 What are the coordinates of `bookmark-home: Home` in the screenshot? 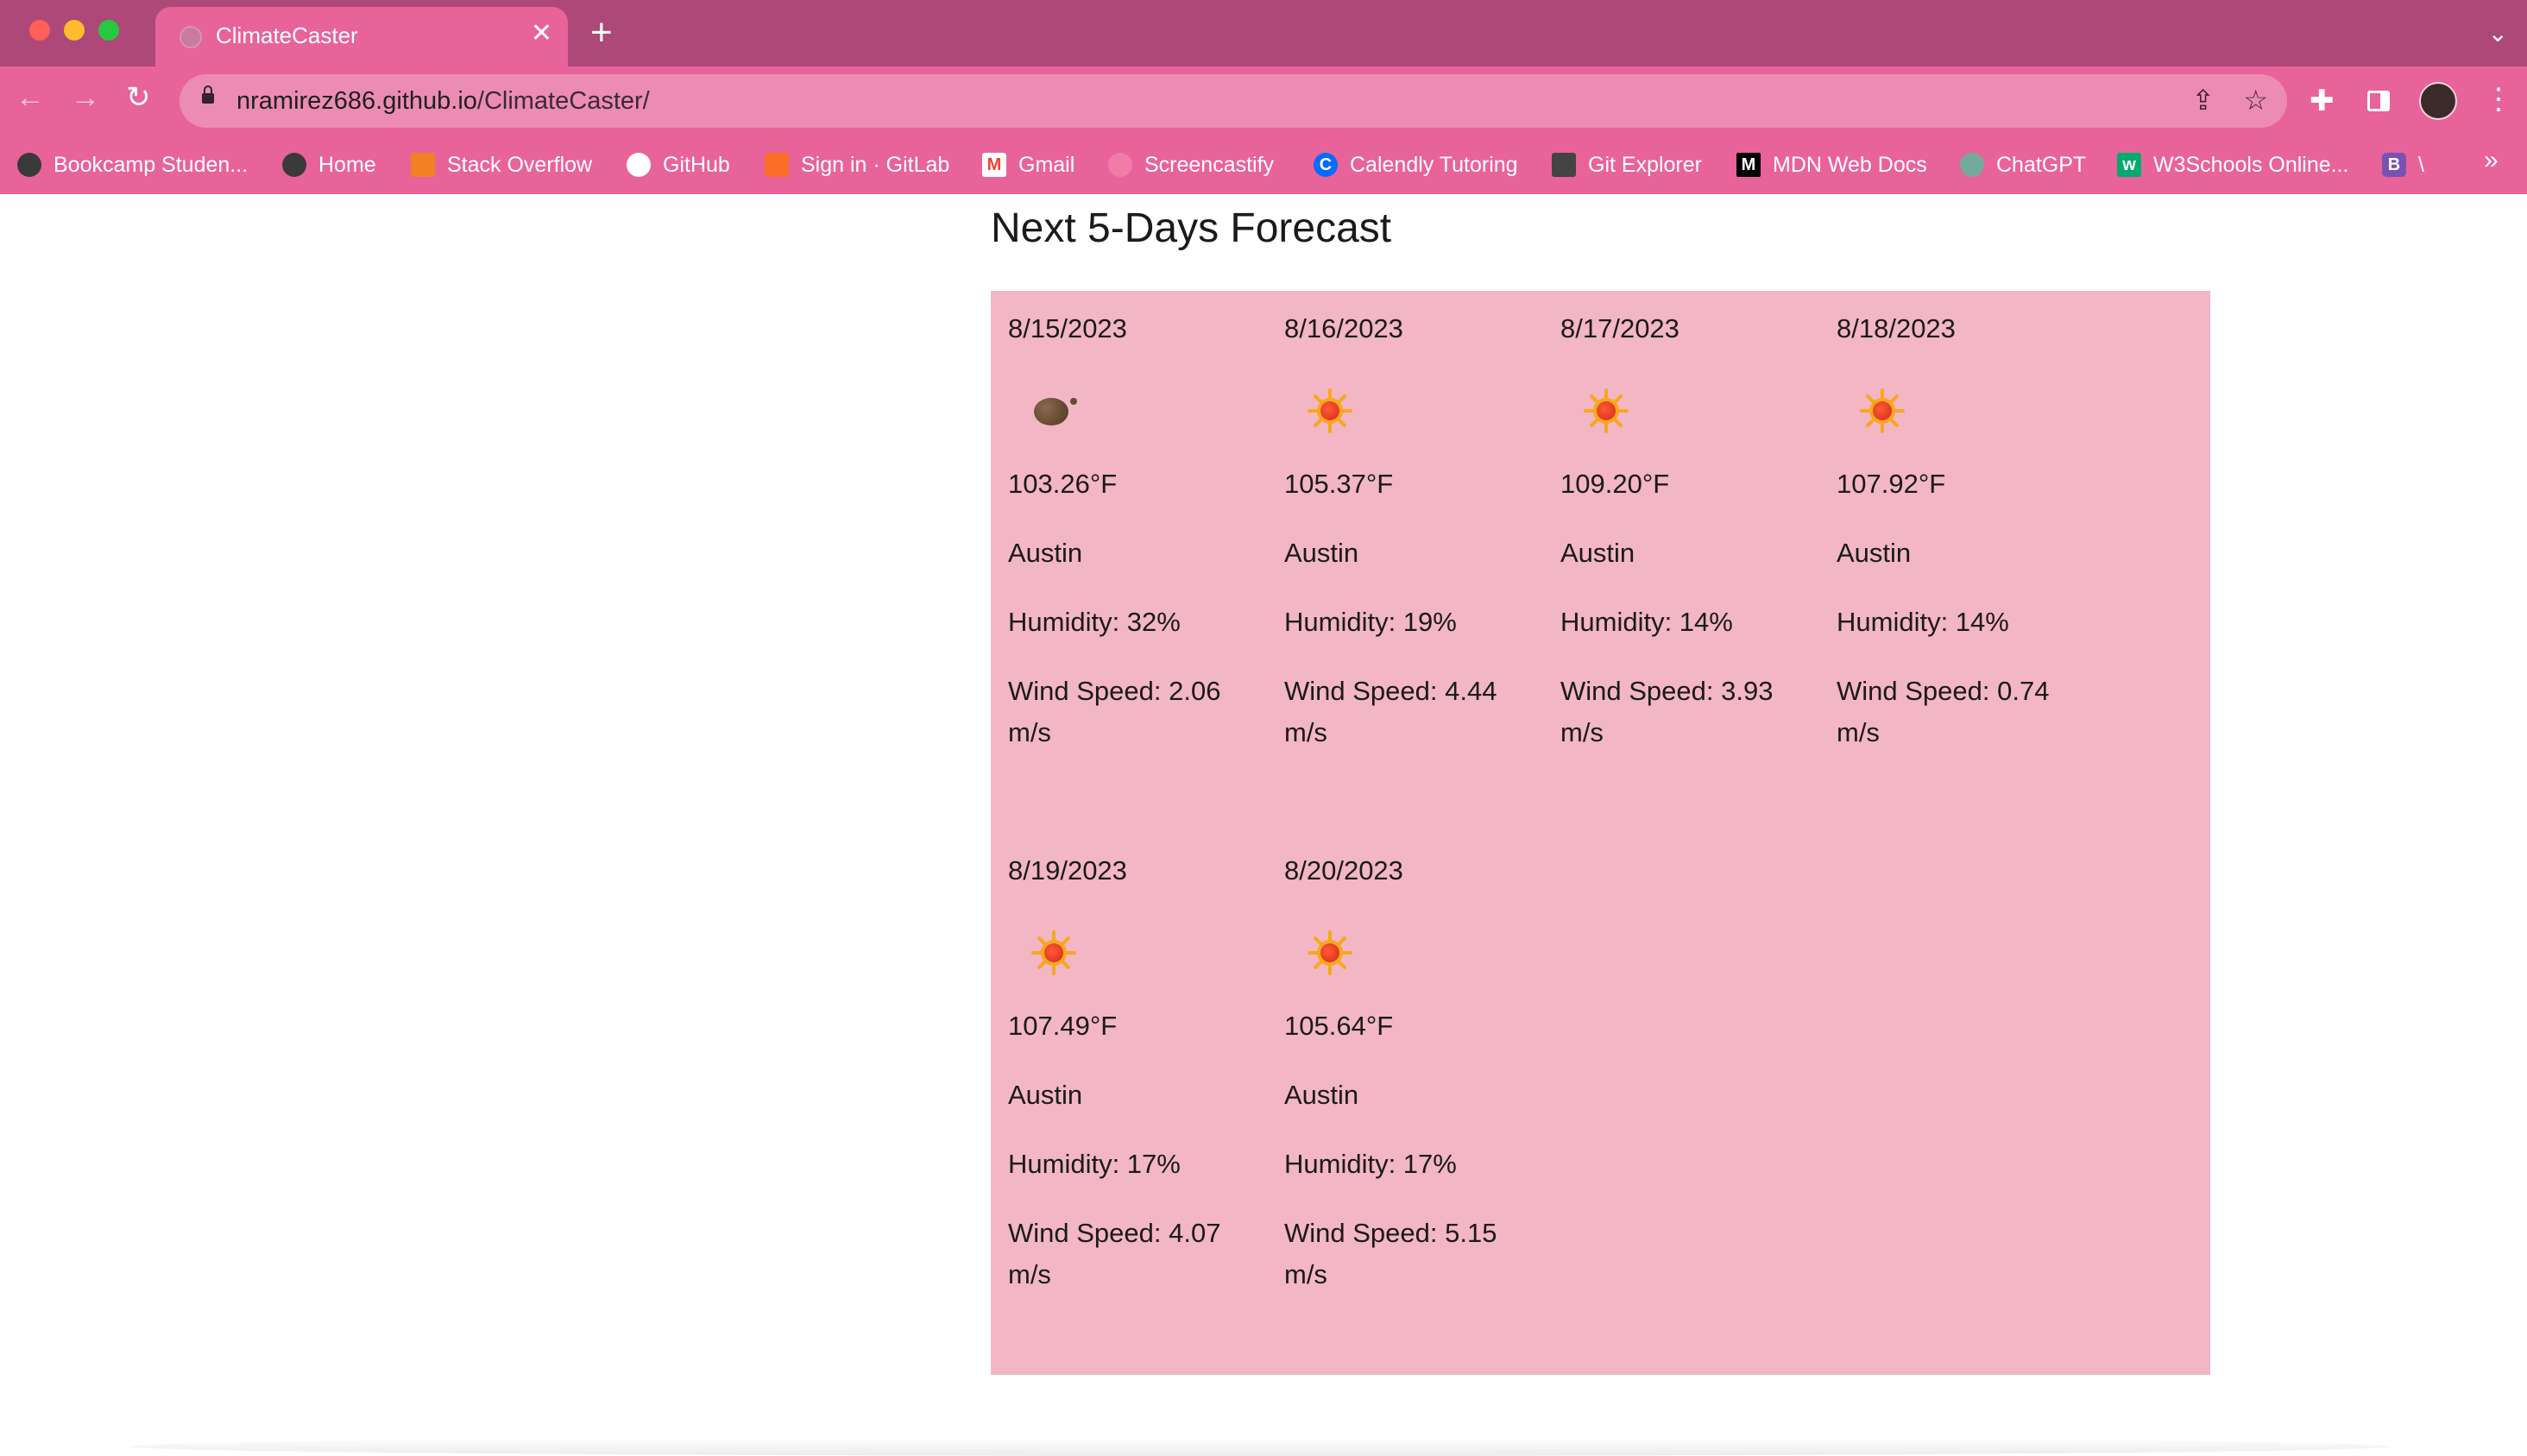 It's located at (329, 165).